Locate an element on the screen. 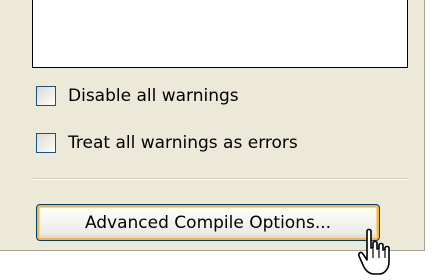 The image size is (440, 280). disable-all-warnings-checkbox is located at coordinates (46, 96).